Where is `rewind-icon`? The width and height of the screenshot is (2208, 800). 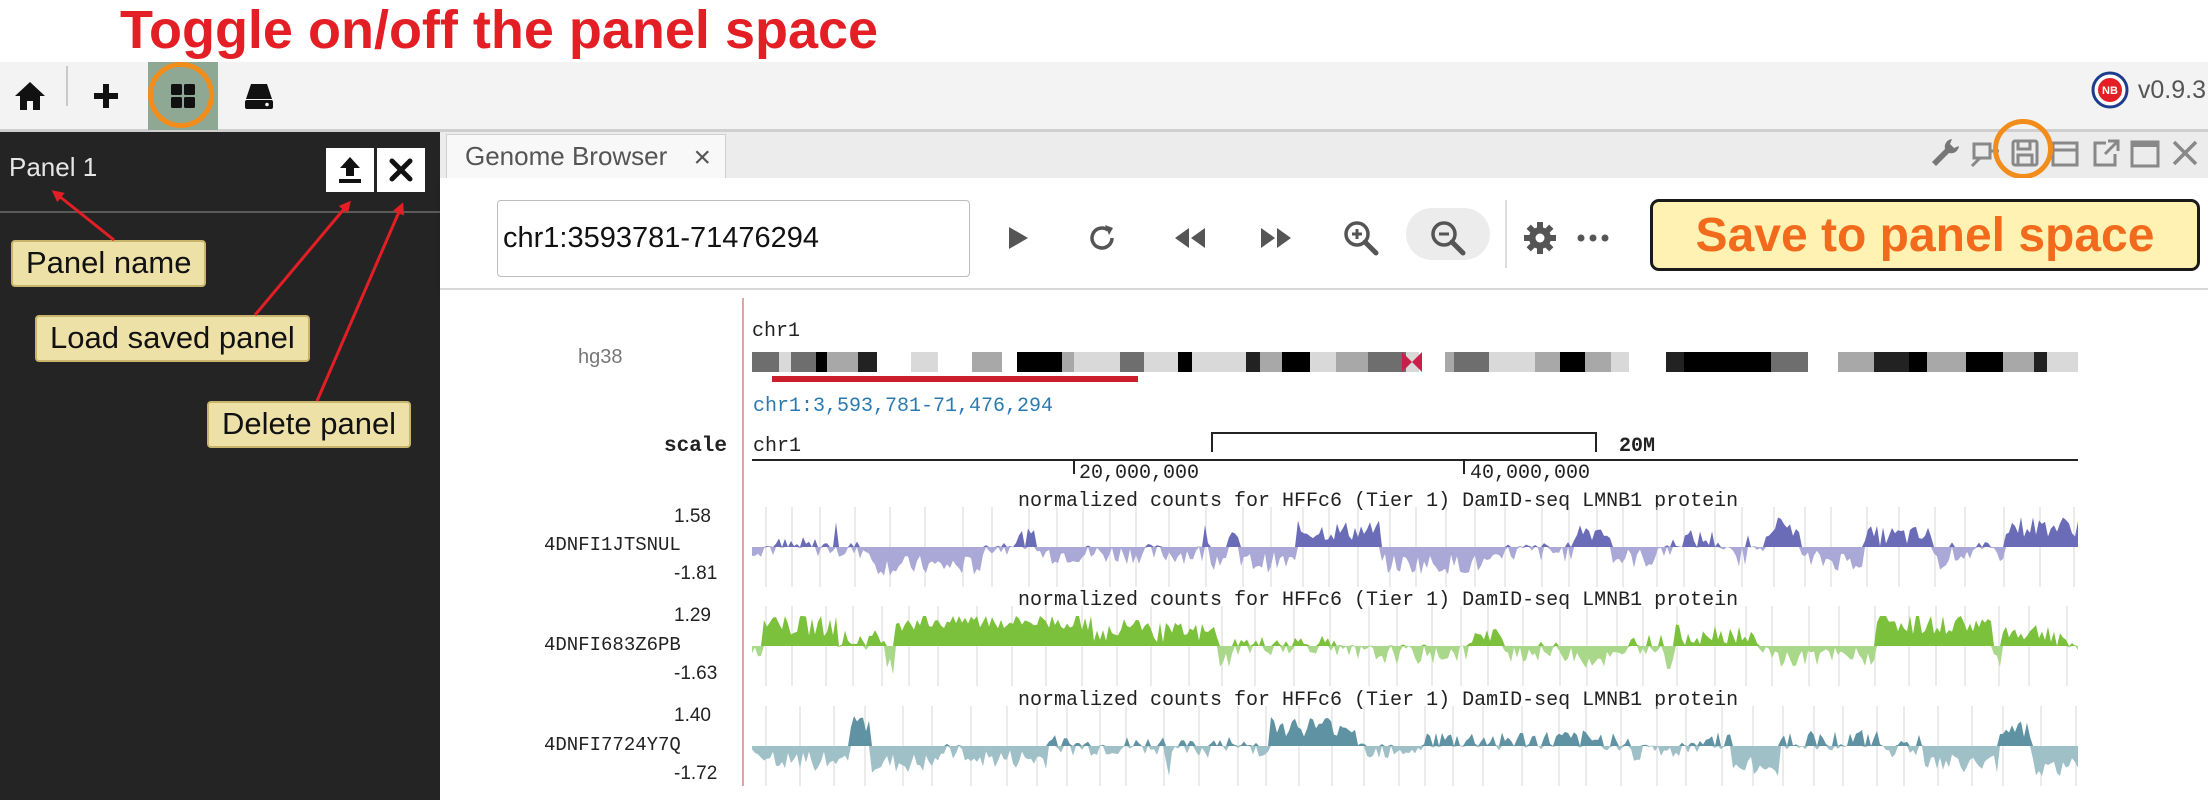 rewind-icon is located at coordinates (1190, 238).